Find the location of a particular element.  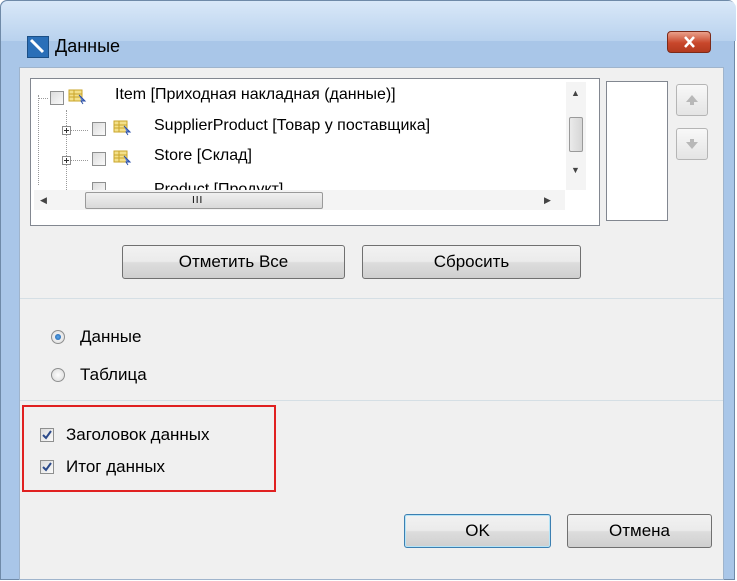

move-up-icon is located at coordinates (692, 100).